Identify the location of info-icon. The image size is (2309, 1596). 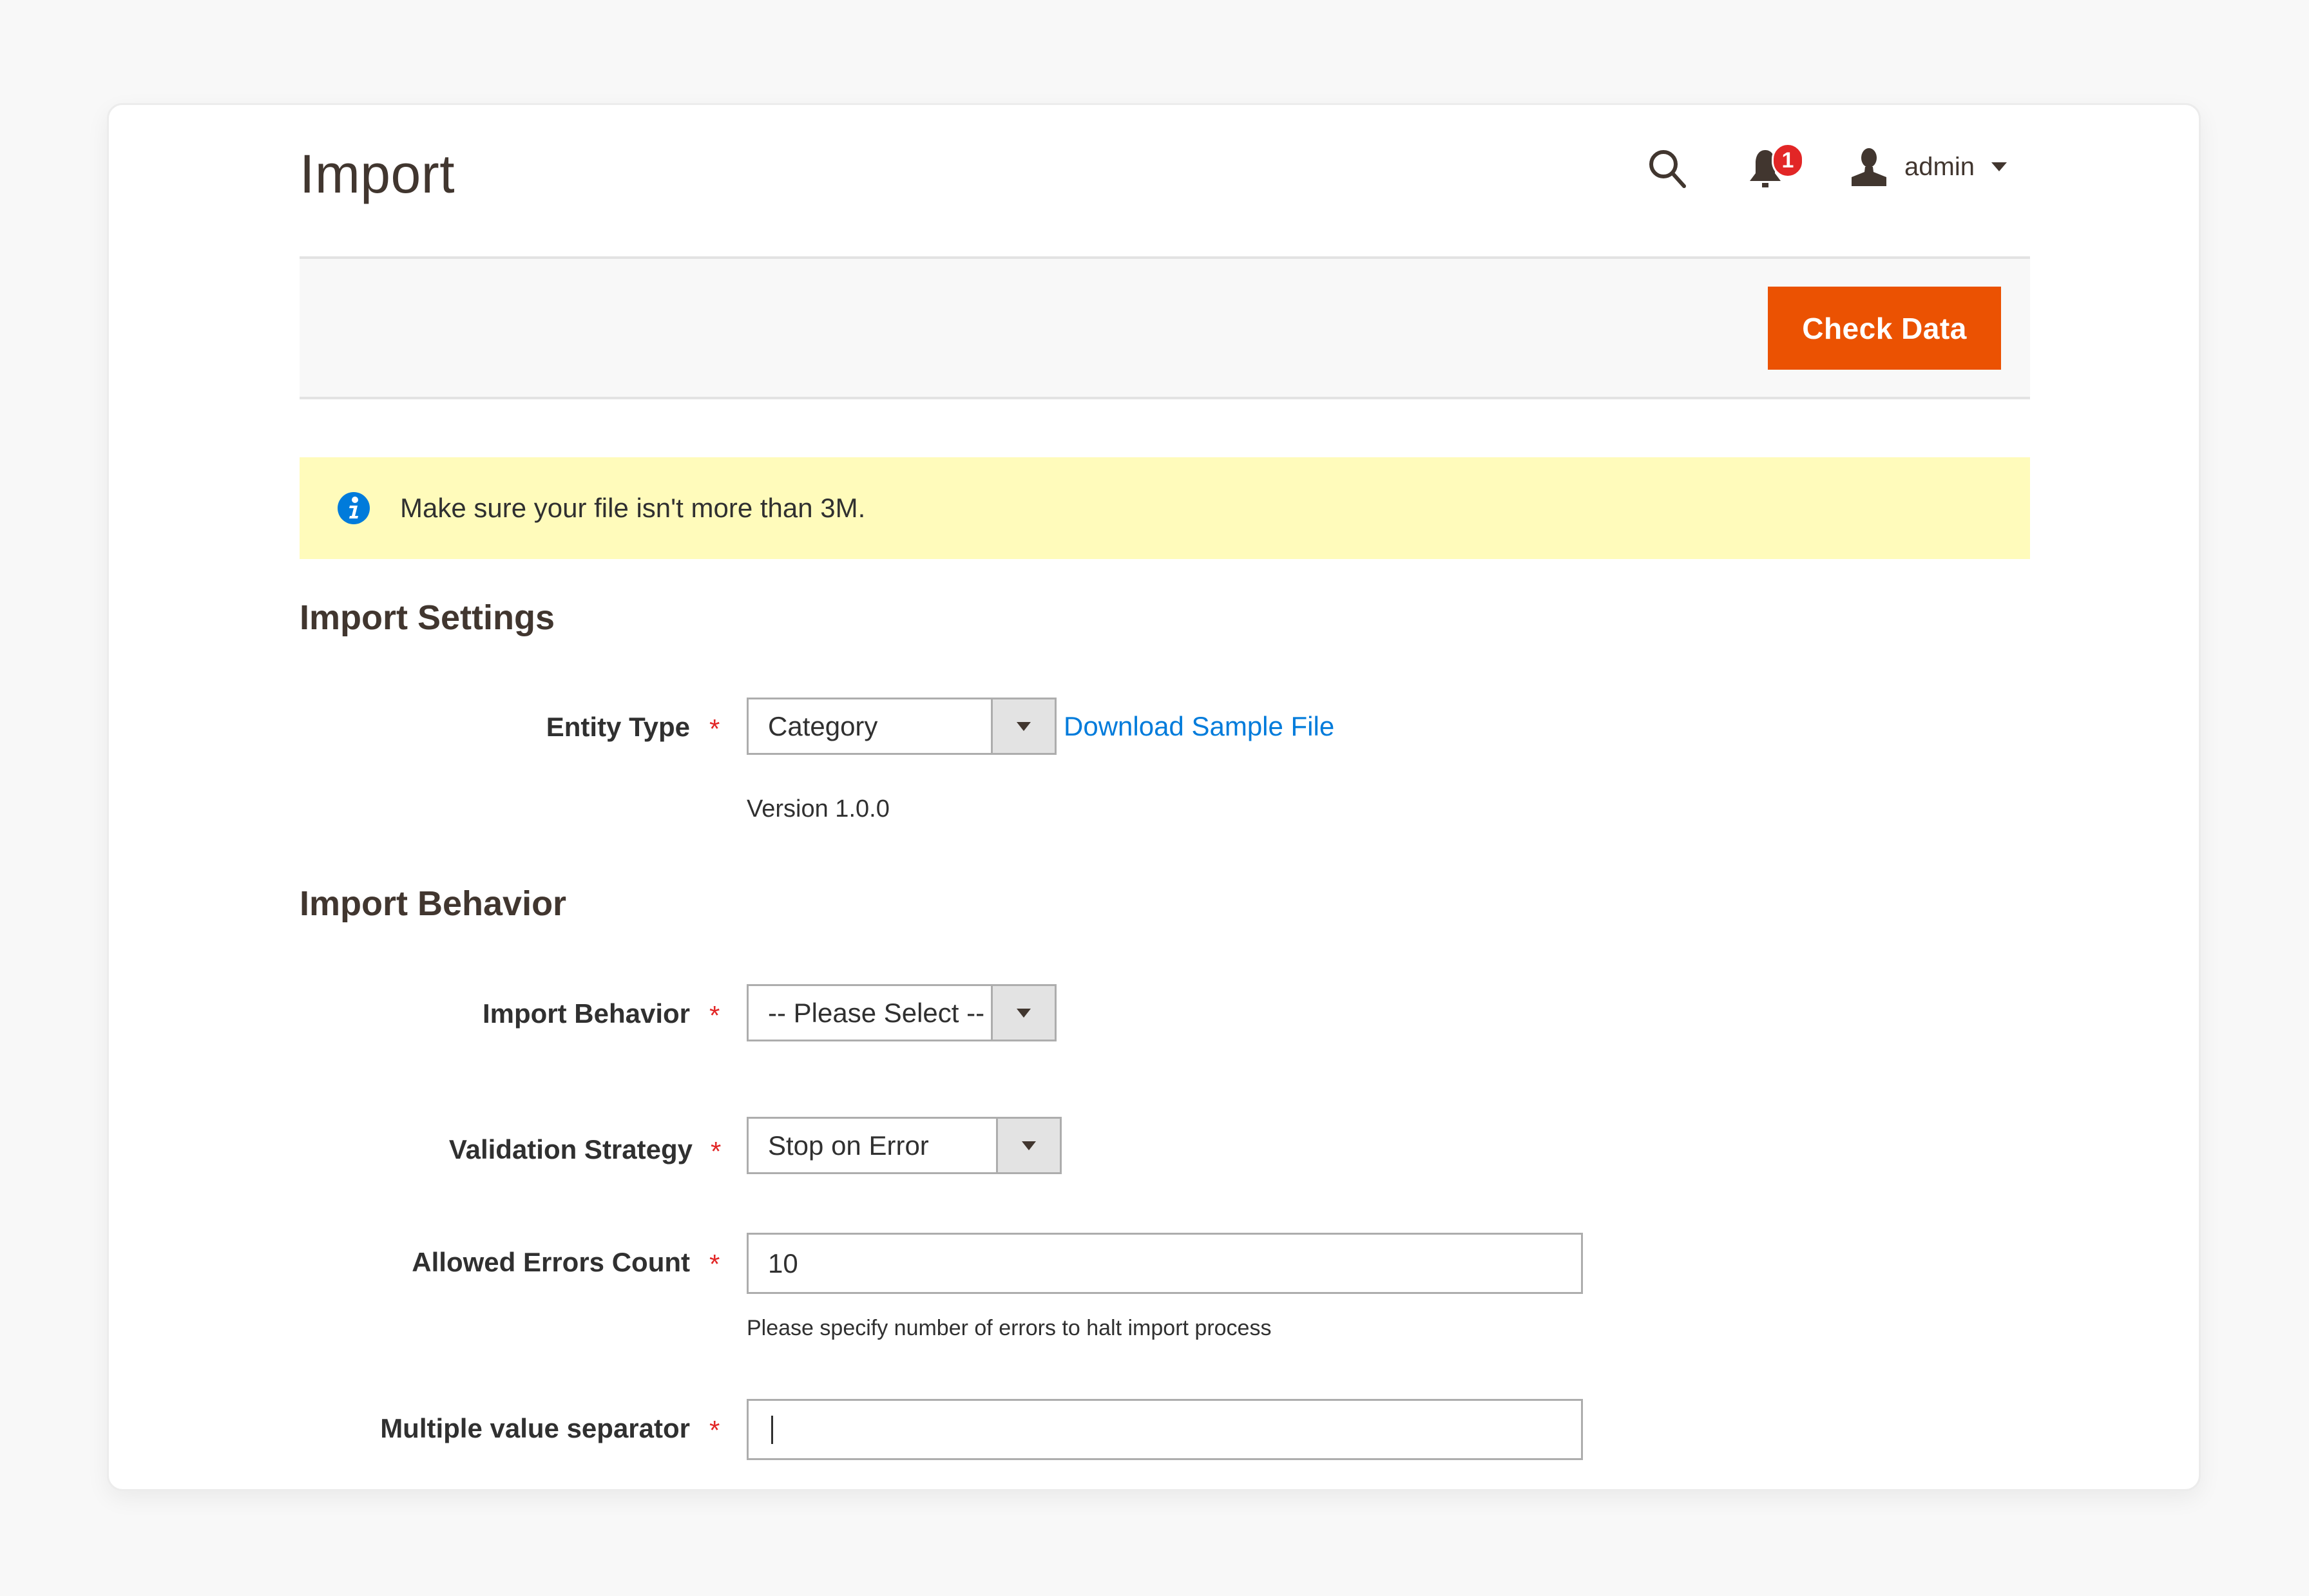
(354, 508).